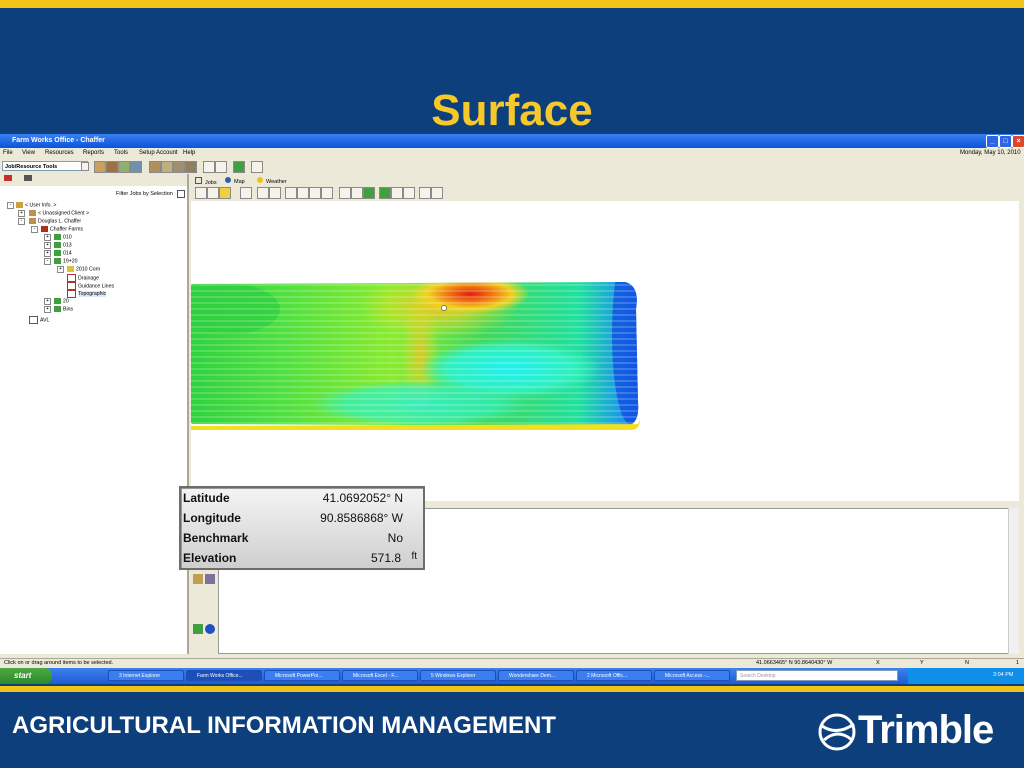 The image size is (1024, 768). Describe the element at coordinates (90, 286) in the screenshot. I see `tree-item-guidance-lines: Guidance Lines` at that location.